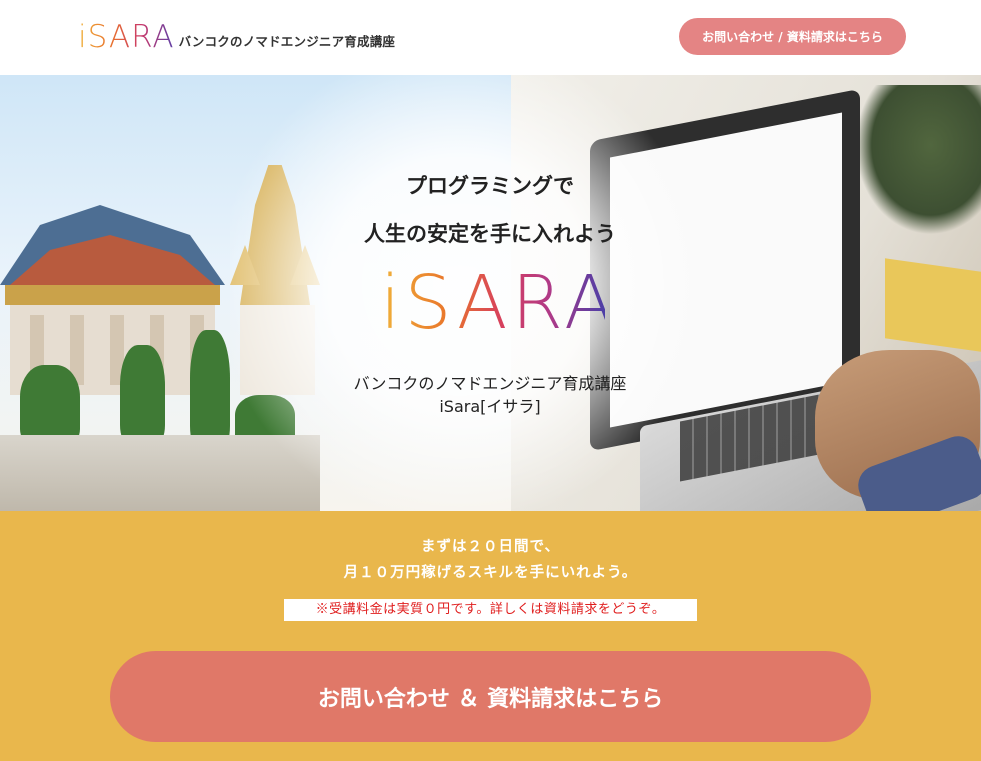 This screenshot has width=981, height=761. I want to click on cta-message-line1: まずは２０日間で、, so click(490, 547).